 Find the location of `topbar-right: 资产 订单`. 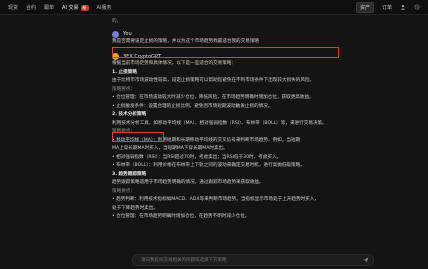

topbar-right: 资产 订单 is located at coordinates (391, 7).